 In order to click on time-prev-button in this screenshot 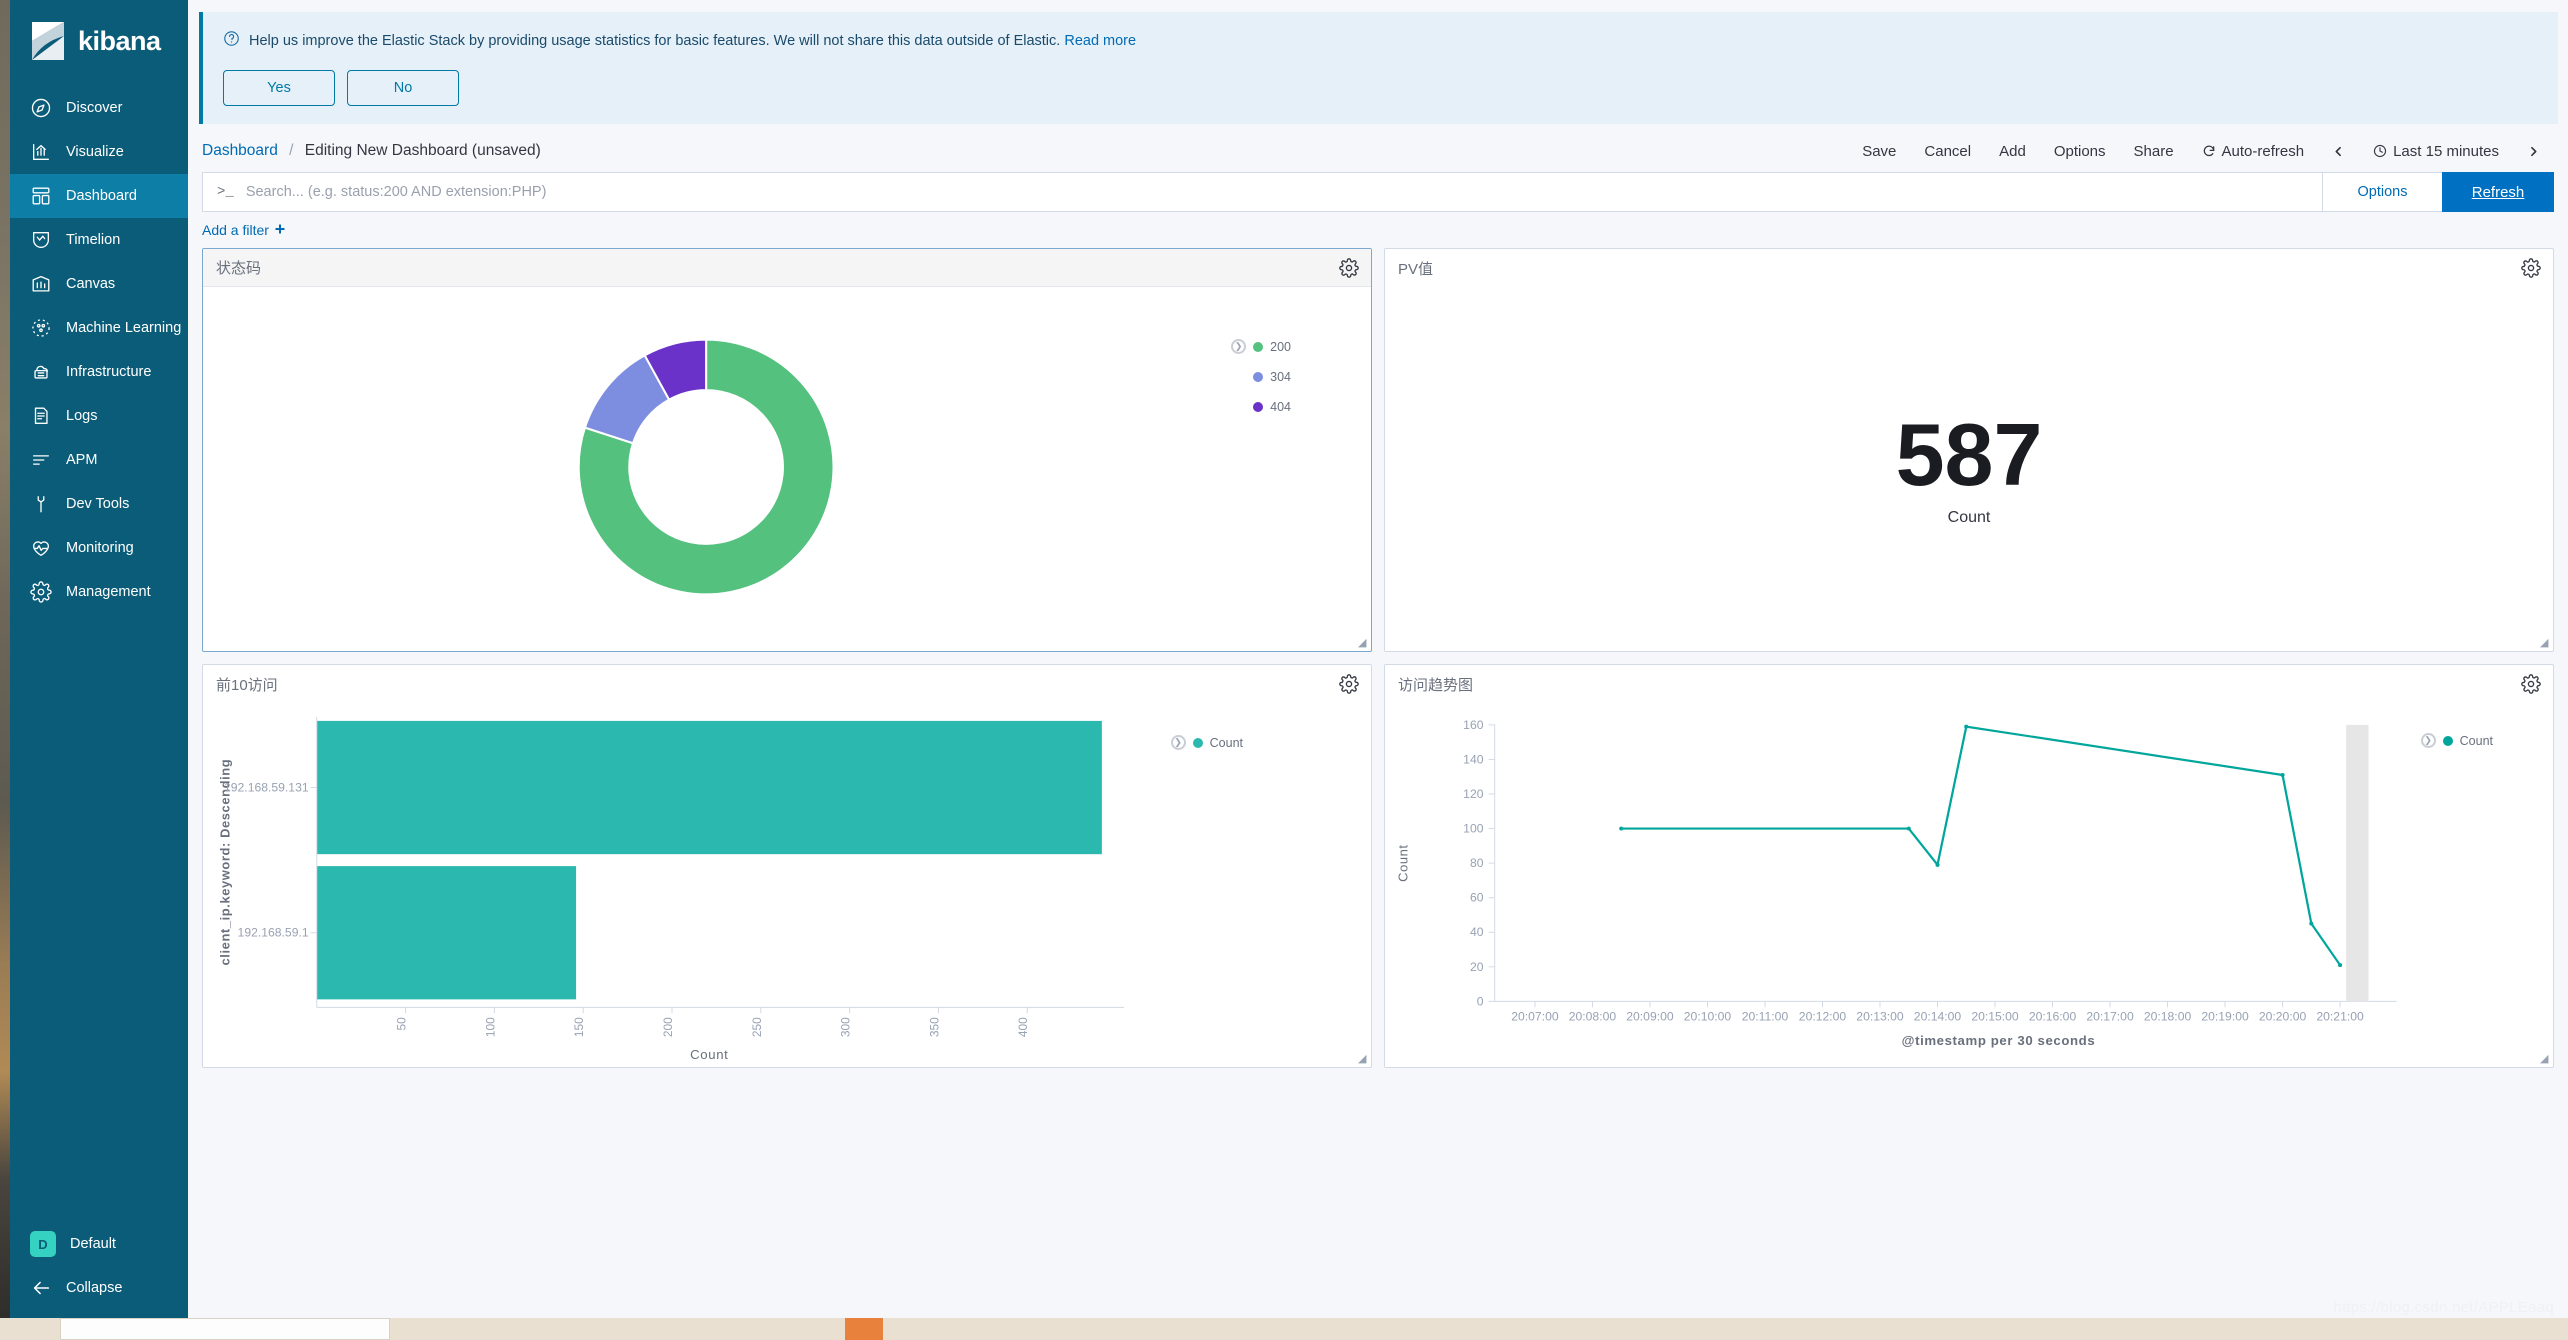, I will do `click(2338, 151)`.